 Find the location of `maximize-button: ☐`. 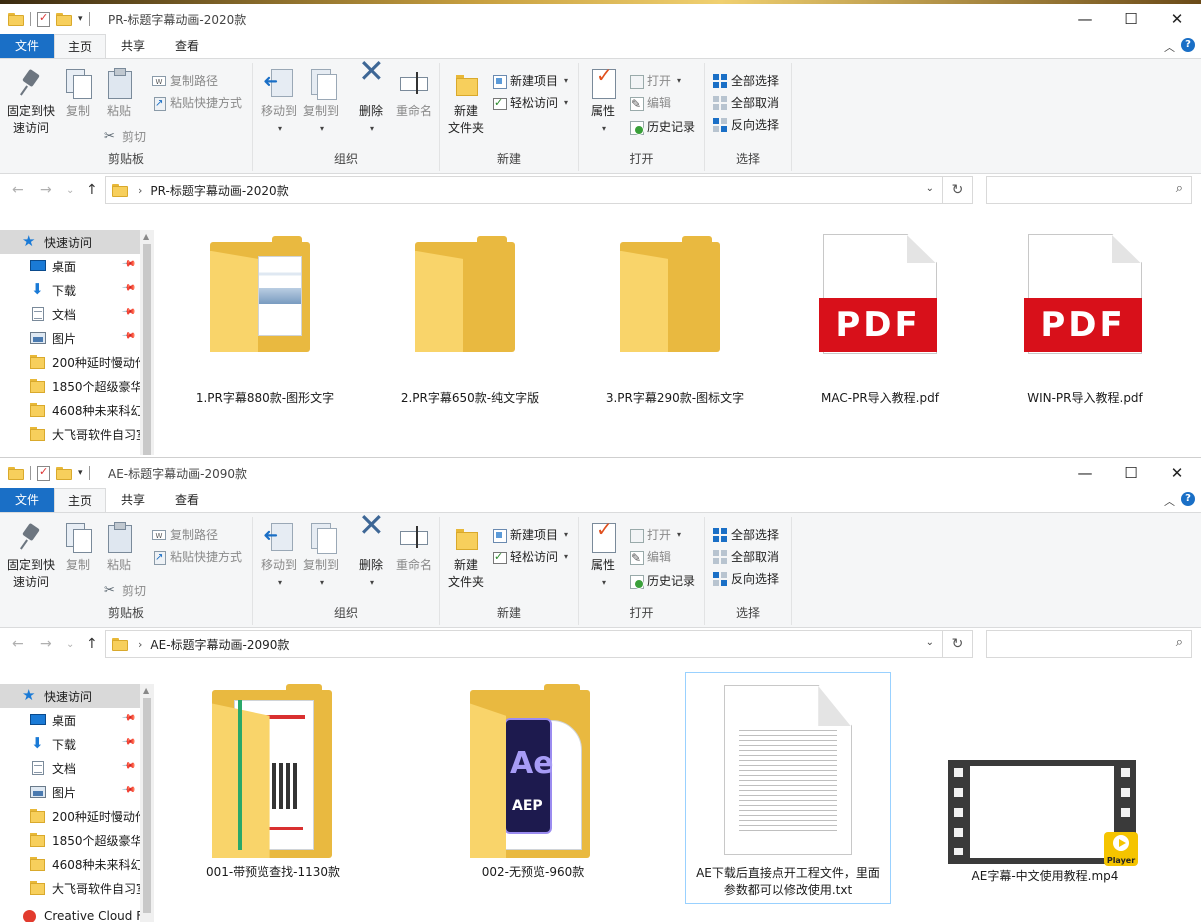

maximize-button: ☐ is located at coordinates (1131, 19).